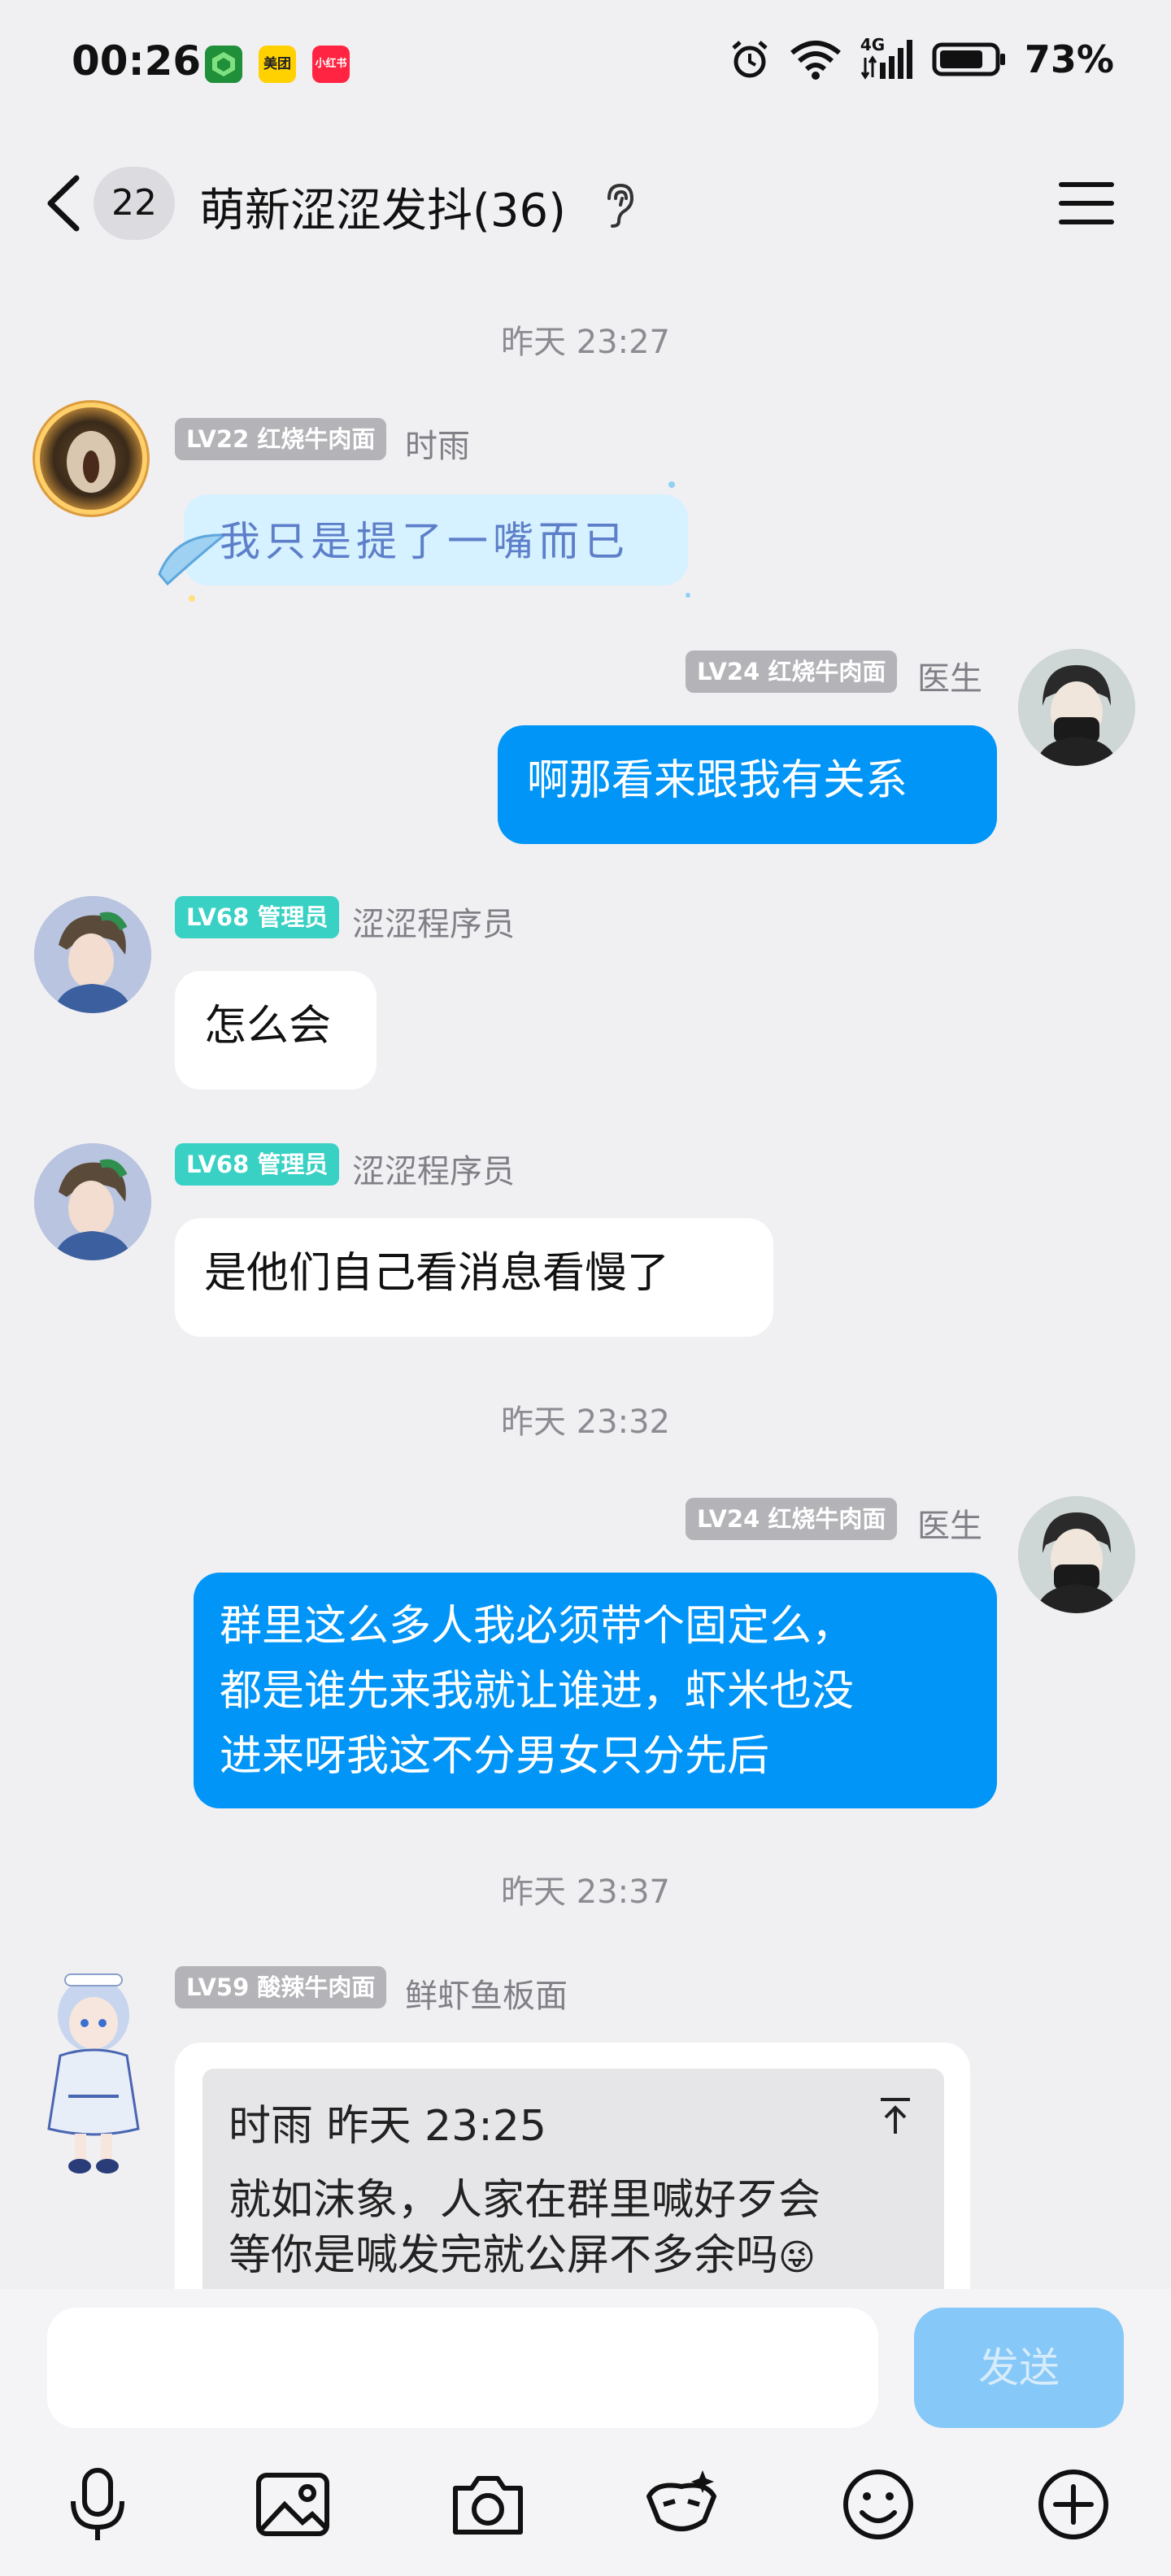 The height and width of the screenshot is (2576, 1171). I want to click on message-bubble: 怎么会, so click(276, 1031).